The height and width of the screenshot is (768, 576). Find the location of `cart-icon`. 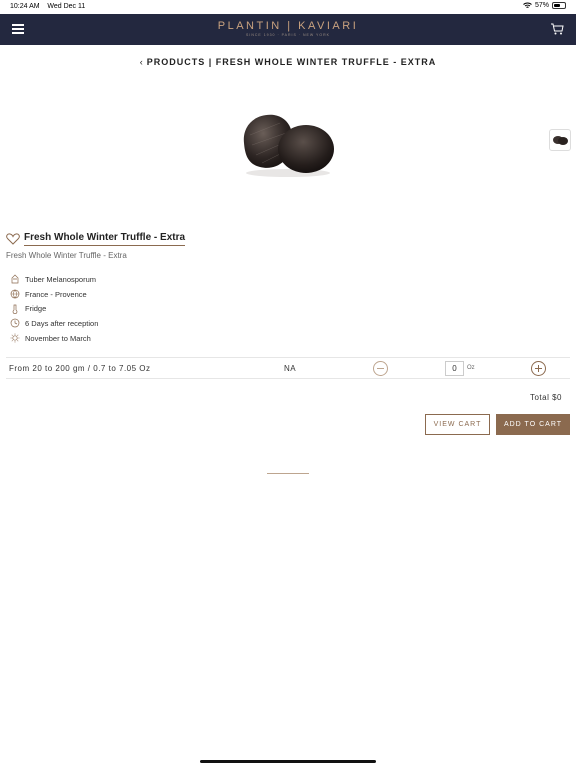

cart-icon is located at coordinates (557, 29).